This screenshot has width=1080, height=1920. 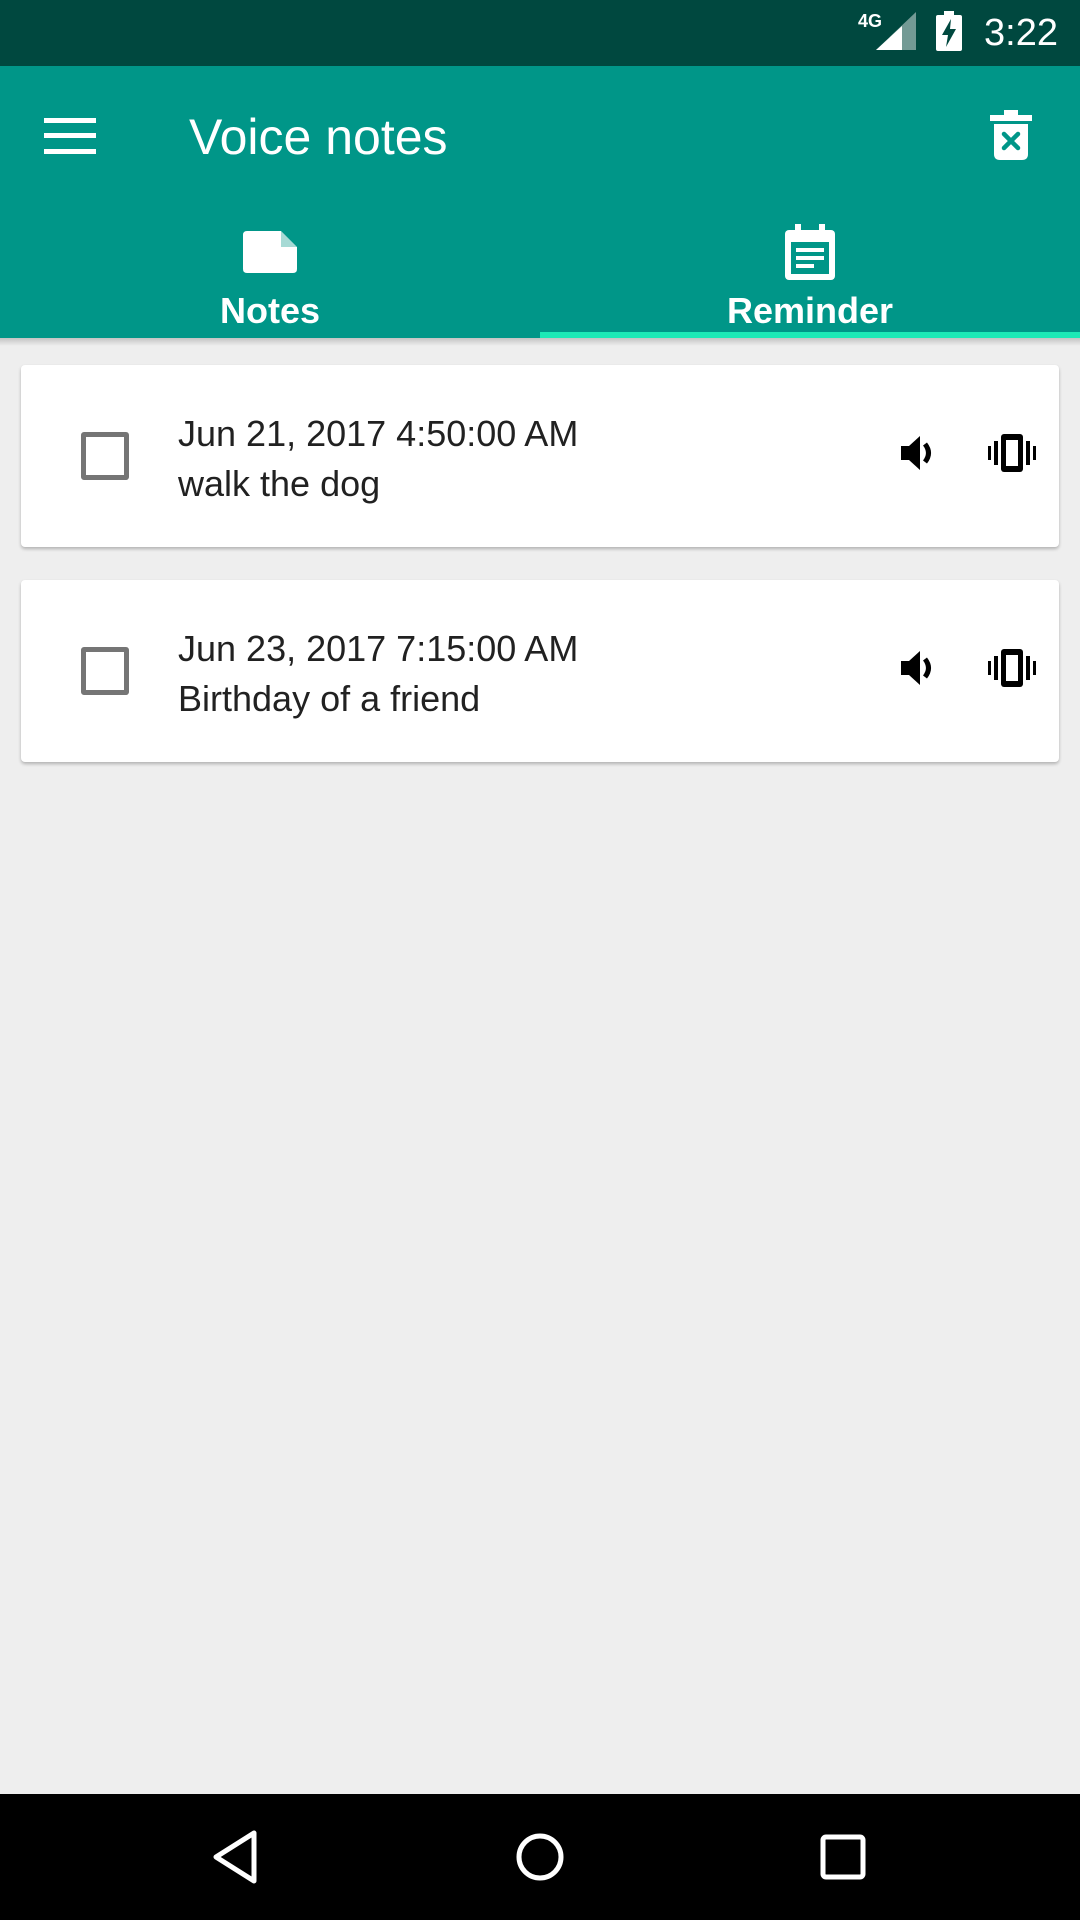 I want to click on navigation-bar, so click(x=540, y=1857).